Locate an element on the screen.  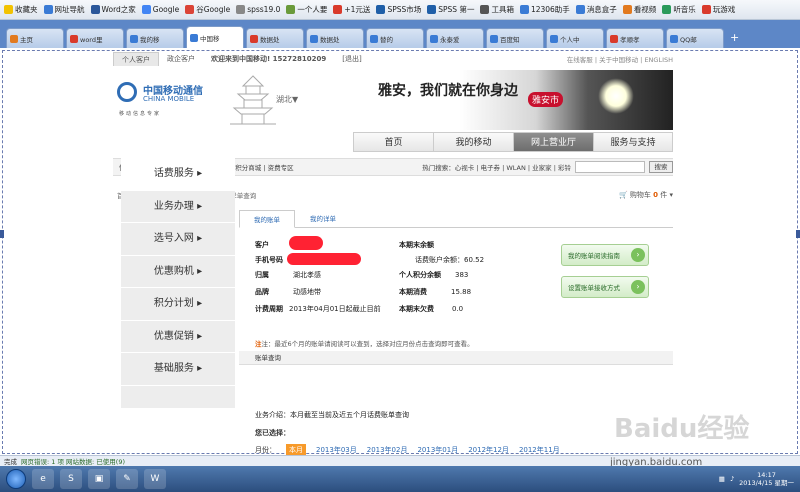
sidebar-item-fee: 话费服务 ▸ is located at coordinates (178, 174).